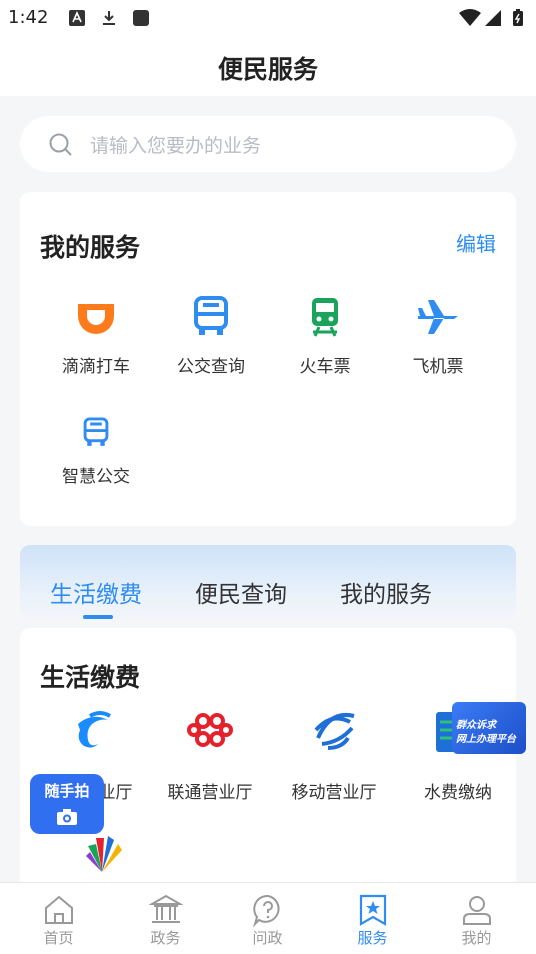 This screenshot has width=536, height=954. I want to click on nav-label: 问政, so click(267, 938).